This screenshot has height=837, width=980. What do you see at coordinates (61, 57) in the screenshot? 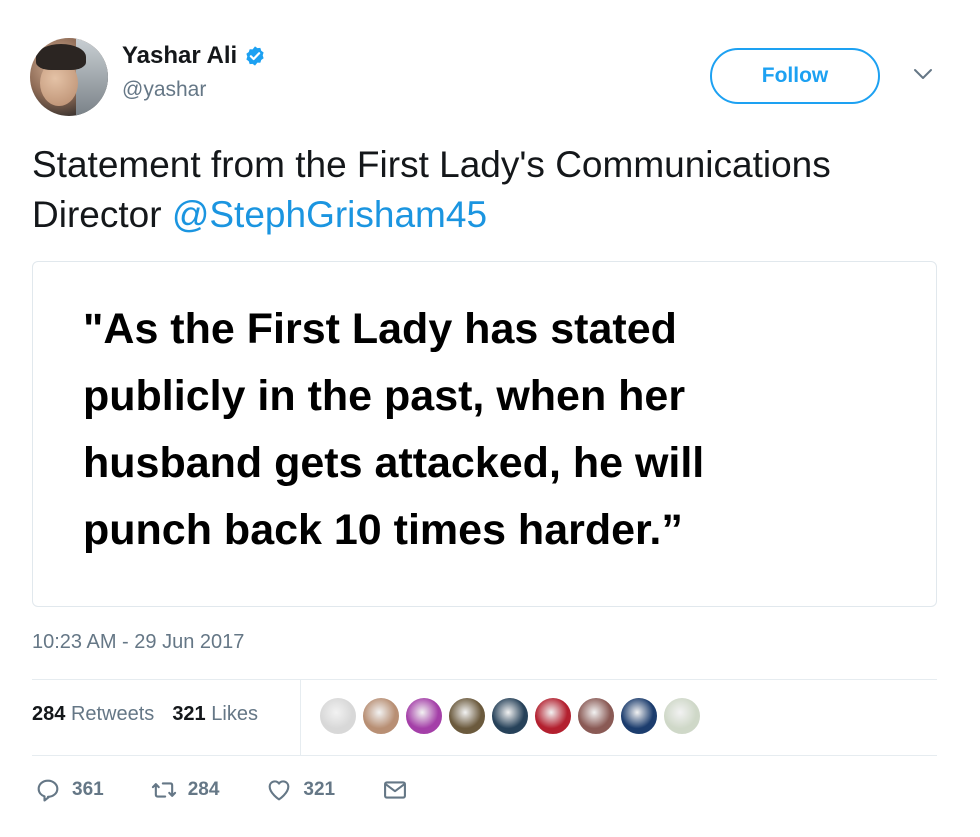
I see `avatar-hair` at bounding box center [61, 57].